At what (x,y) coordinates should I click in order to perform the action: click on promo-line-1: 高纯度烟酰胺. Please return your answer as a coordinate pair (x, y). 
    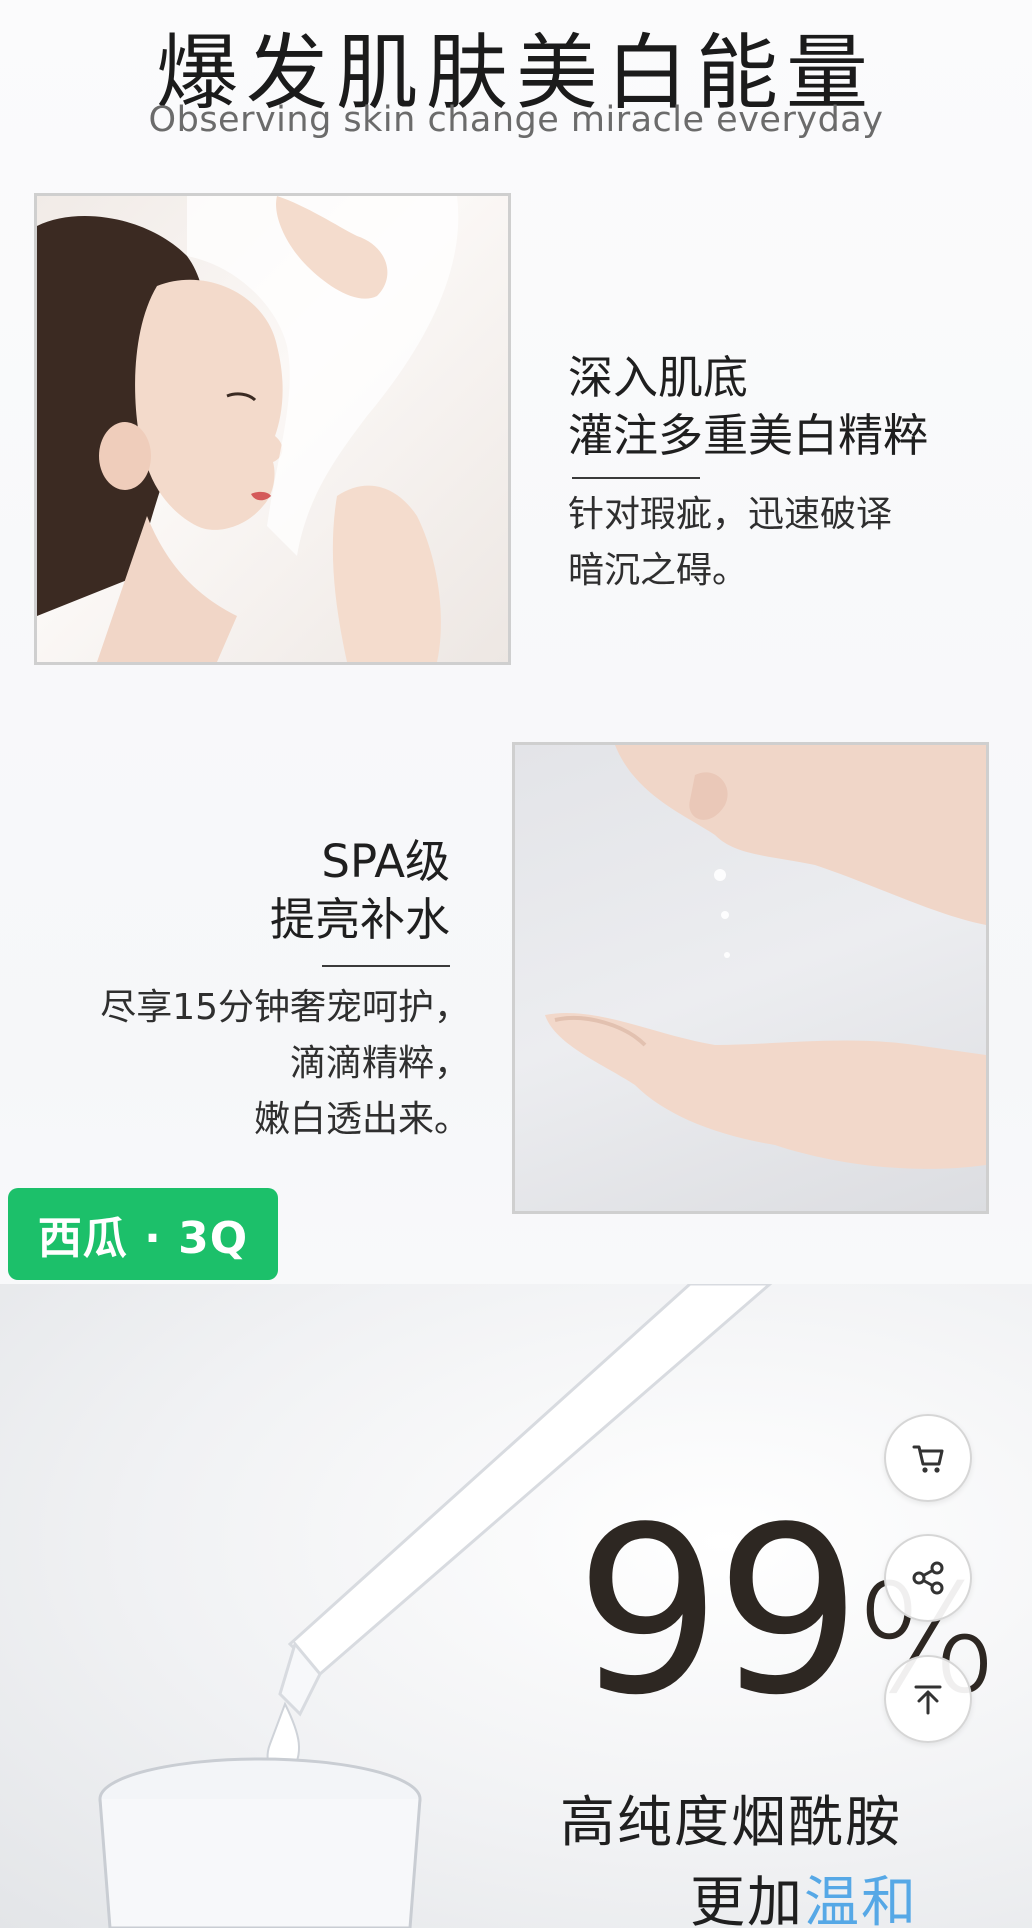
    Looking at the image, I should click on (731, 1822).